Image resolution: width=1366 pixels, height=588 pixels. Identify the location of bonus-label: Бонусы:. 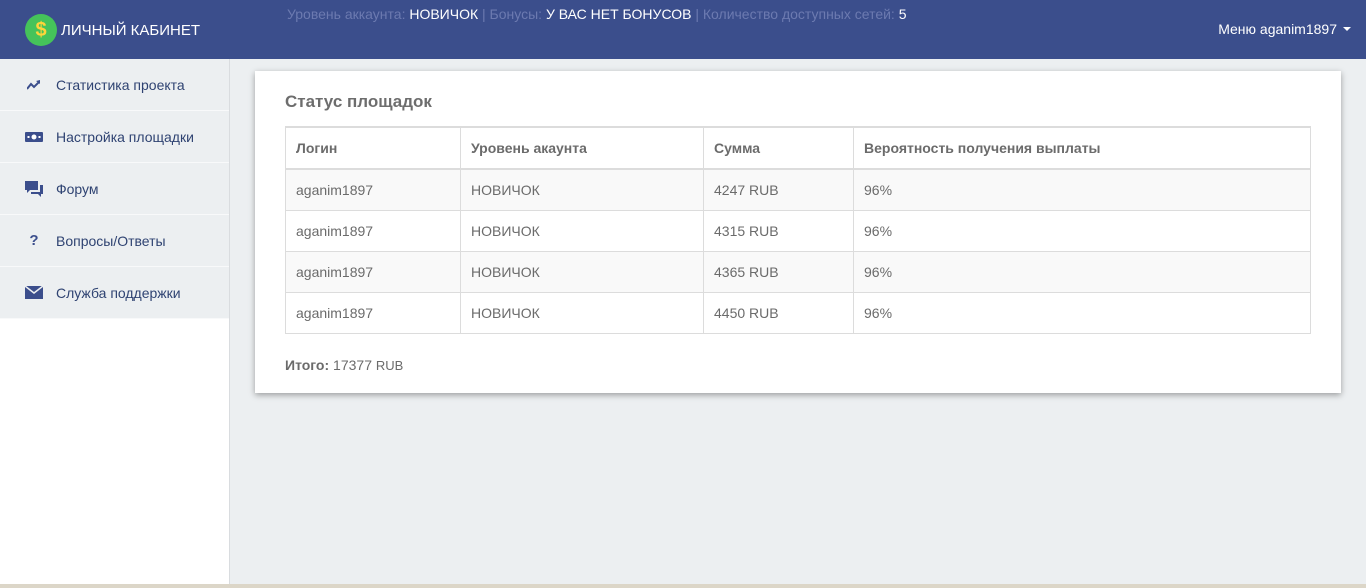
(516, 14).